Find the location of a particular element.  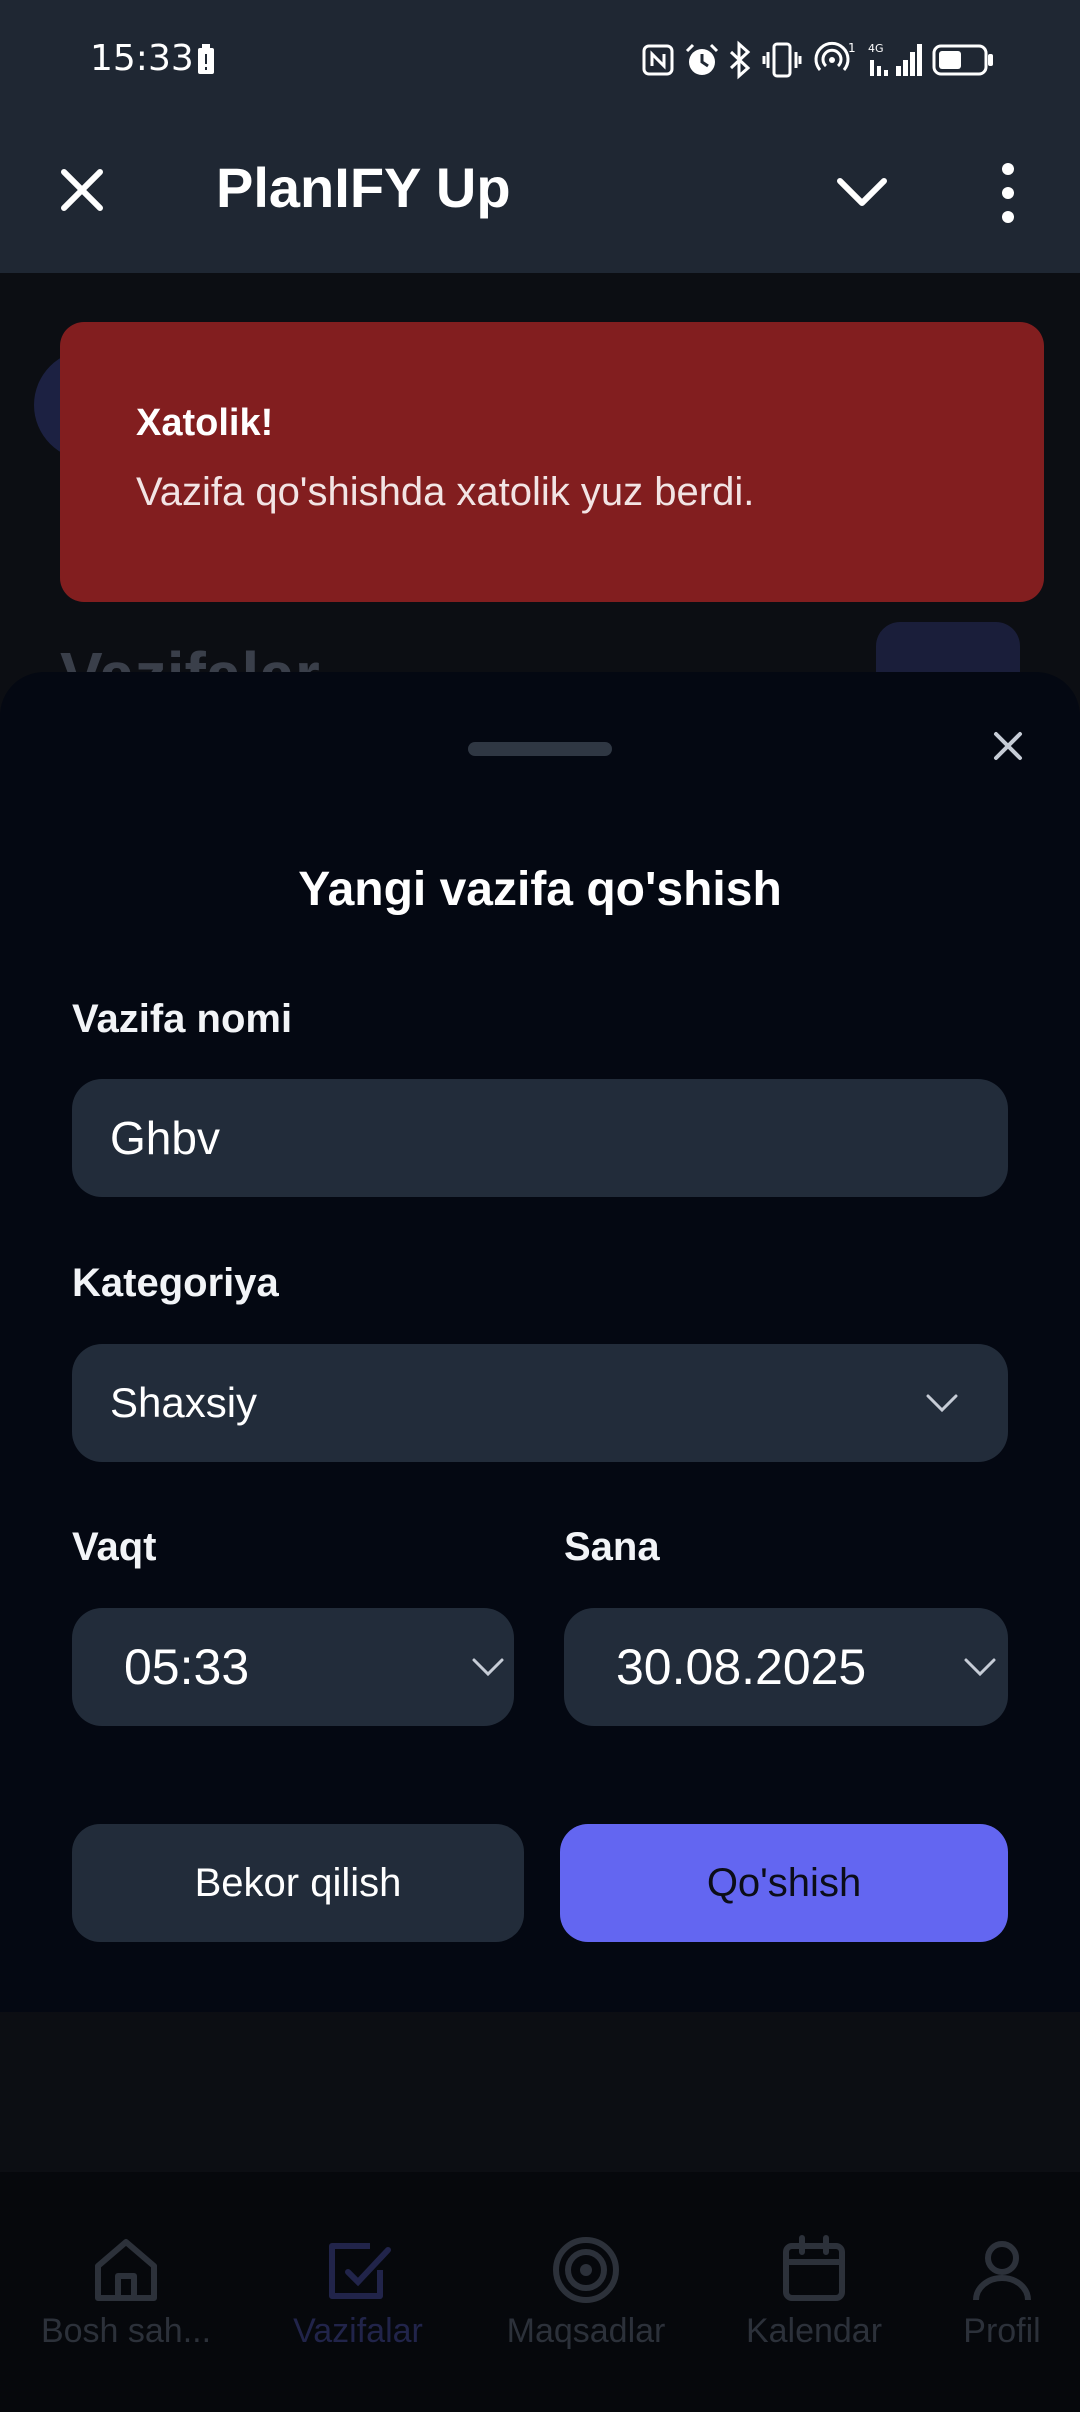

nav-item-tasks: Vazifalar is located at coordinates (358, 2292).